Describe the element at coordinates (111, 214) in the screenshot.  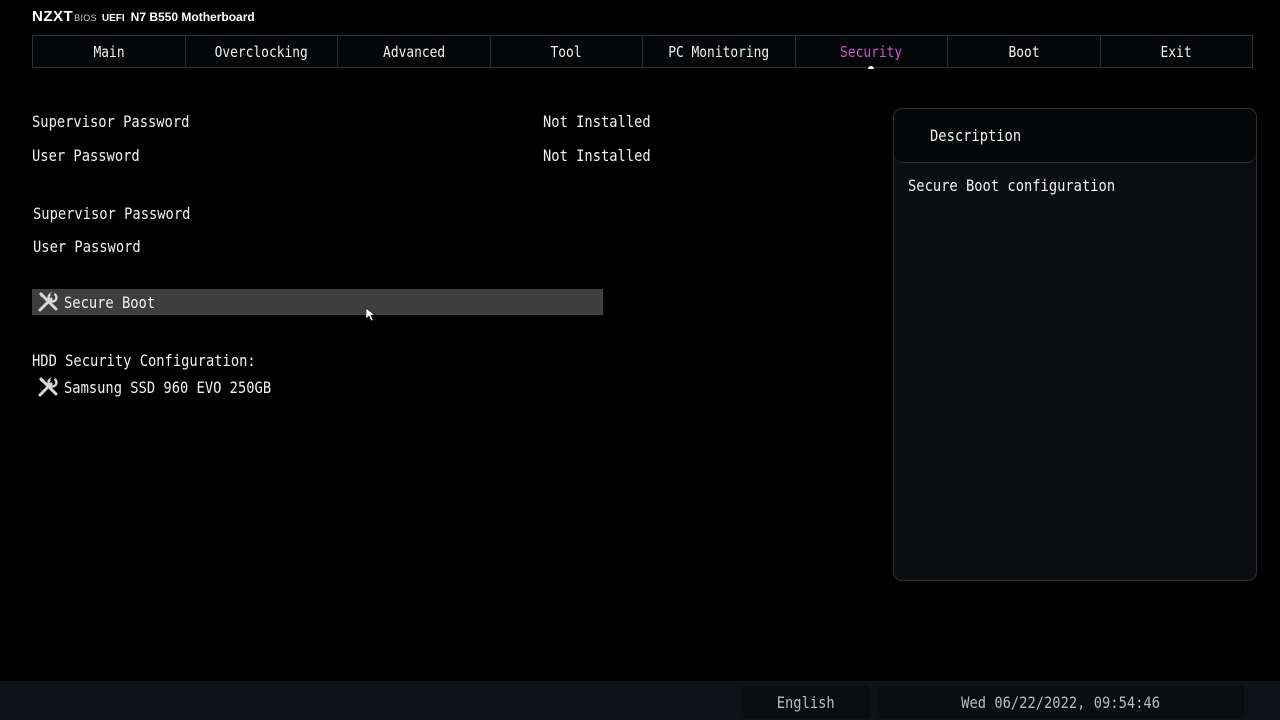
I see `supervisor-password-setting: Supervisor Password` at that location.